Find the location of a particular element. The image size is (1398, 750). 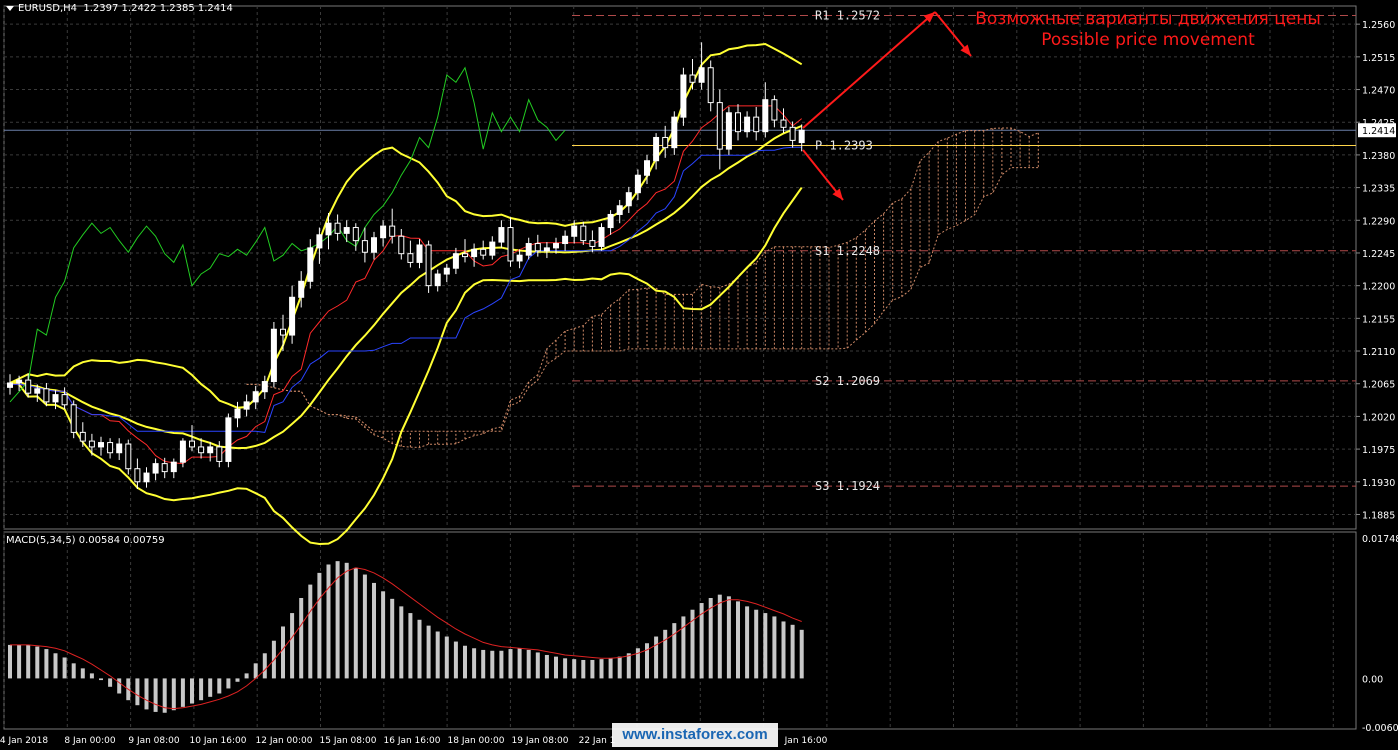

macd-tick-label: 0.00 is located at coordinates (1372, 679).